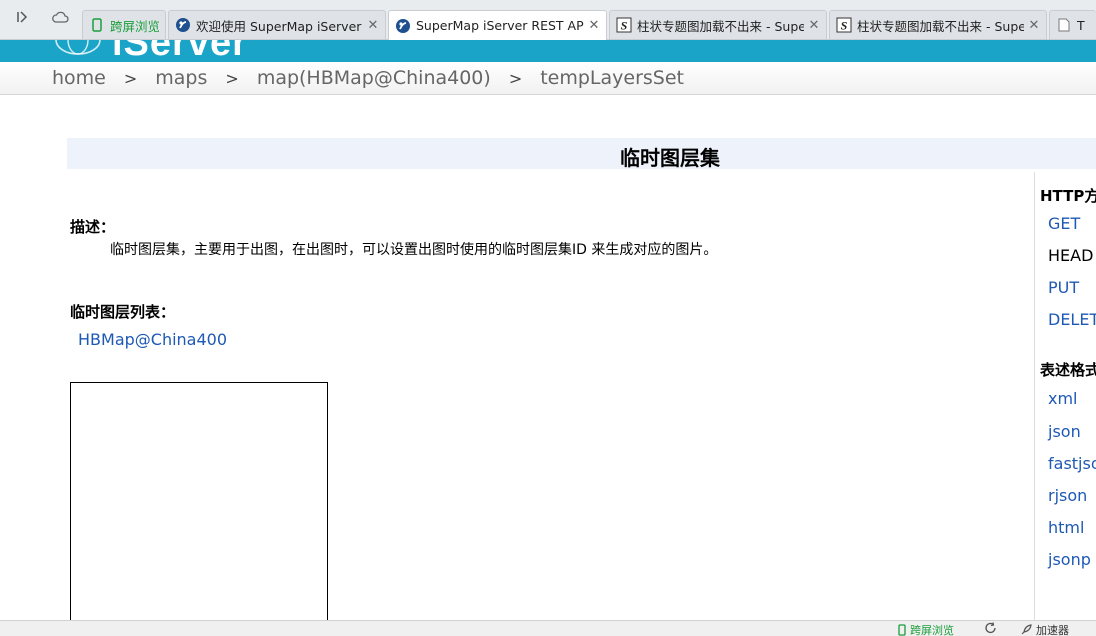 The height and width of the screenshot is (636, 1096). I want to click on split-browse-button: 跨屏浏览, so click(926, 629).